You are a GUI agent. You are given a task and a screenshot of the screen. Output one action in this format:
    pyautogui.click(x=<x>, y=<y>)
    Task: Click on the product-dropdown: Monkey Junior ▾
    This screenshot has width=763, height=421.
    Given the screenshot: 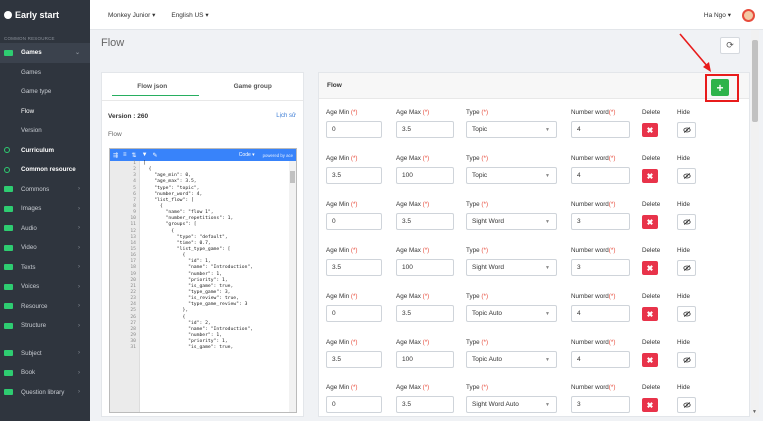 What is the action you would take?
    pyautogui.click(x=131, y=15)
    